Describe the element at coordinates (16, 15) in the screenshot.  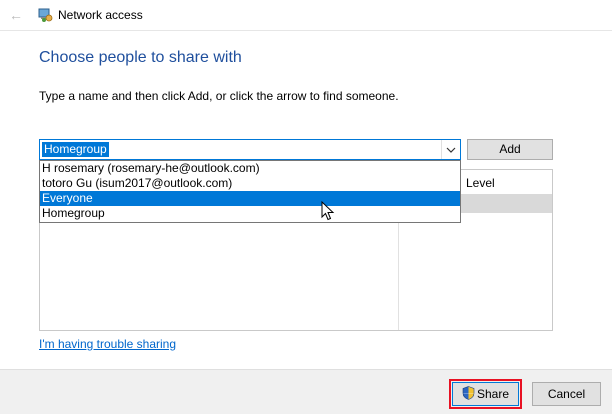
I see `back-arrow-icon: ←` at that location.